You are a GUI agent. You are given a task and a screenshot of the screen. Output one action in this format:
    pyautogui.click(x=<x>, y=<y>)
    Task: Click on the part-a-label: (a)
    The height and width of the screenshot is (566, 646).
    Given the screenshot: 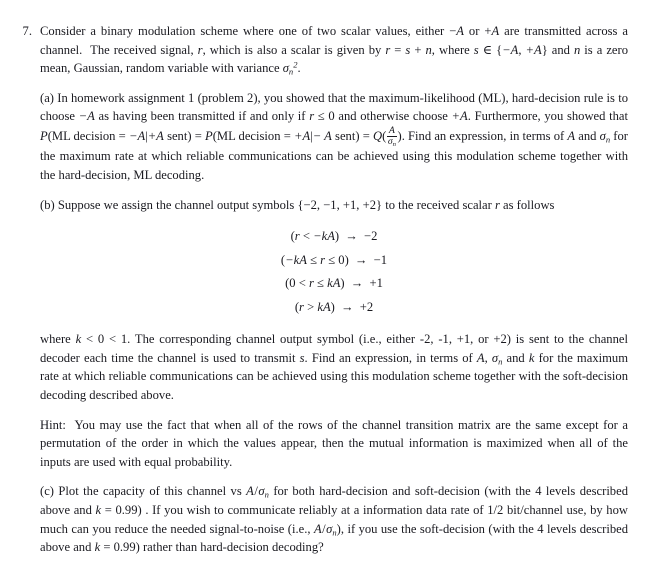 What is the action you would take?
    pyautogui.click(x=47, y=97)
    